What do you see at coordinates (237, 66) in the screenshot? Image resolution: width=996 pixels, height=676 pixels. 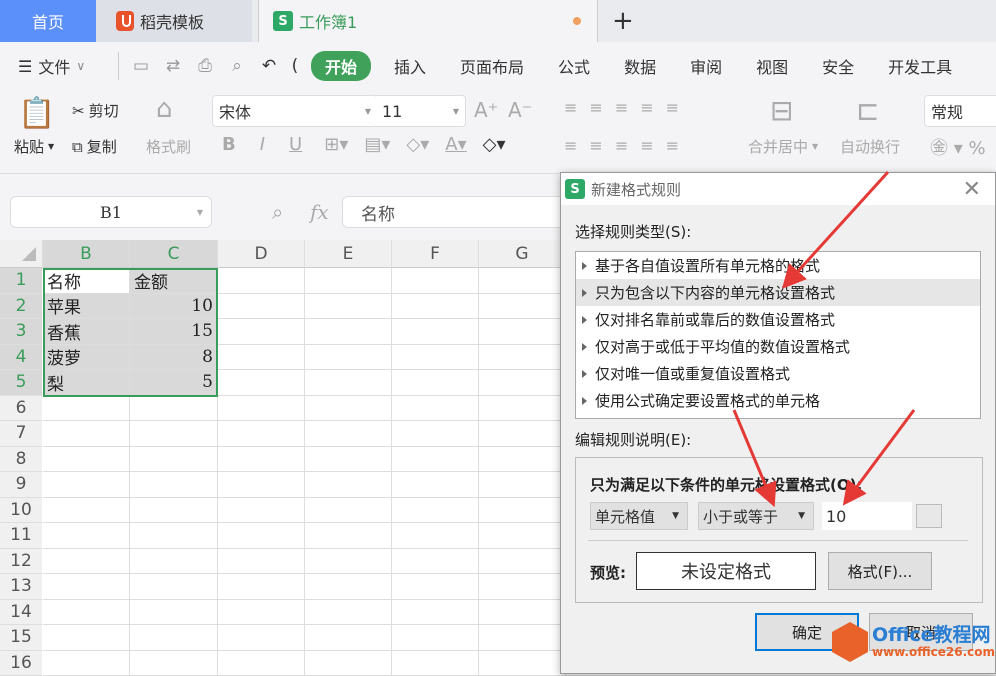 I see `print-preview-icon: ⌕` at bounding box center [237, 66].